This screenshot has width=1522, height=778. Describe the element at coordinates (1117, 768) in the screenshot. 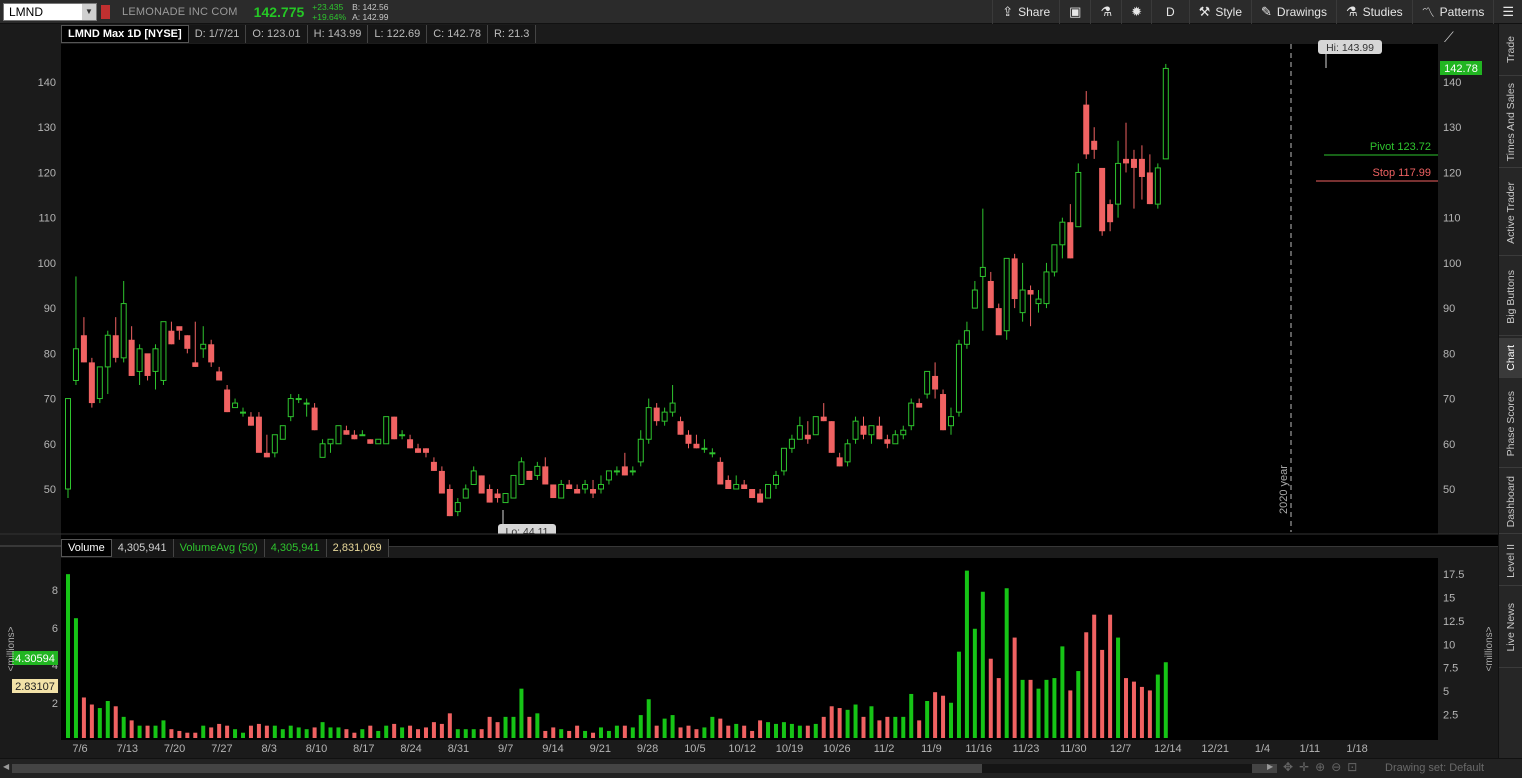

I see `scroll-thumb` at that location.